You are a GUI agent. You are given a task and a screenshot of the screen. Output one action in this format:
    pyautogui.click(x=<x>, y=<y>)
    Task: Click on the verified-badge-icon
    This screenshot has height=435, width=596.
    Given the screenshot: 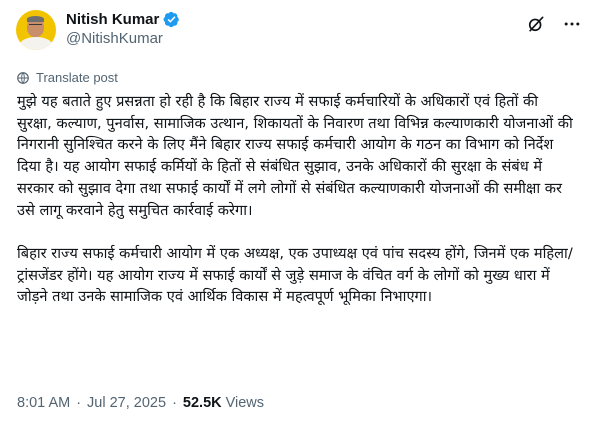 What is the action you would take?
    pyautogui.click(x=171, y=19)
    